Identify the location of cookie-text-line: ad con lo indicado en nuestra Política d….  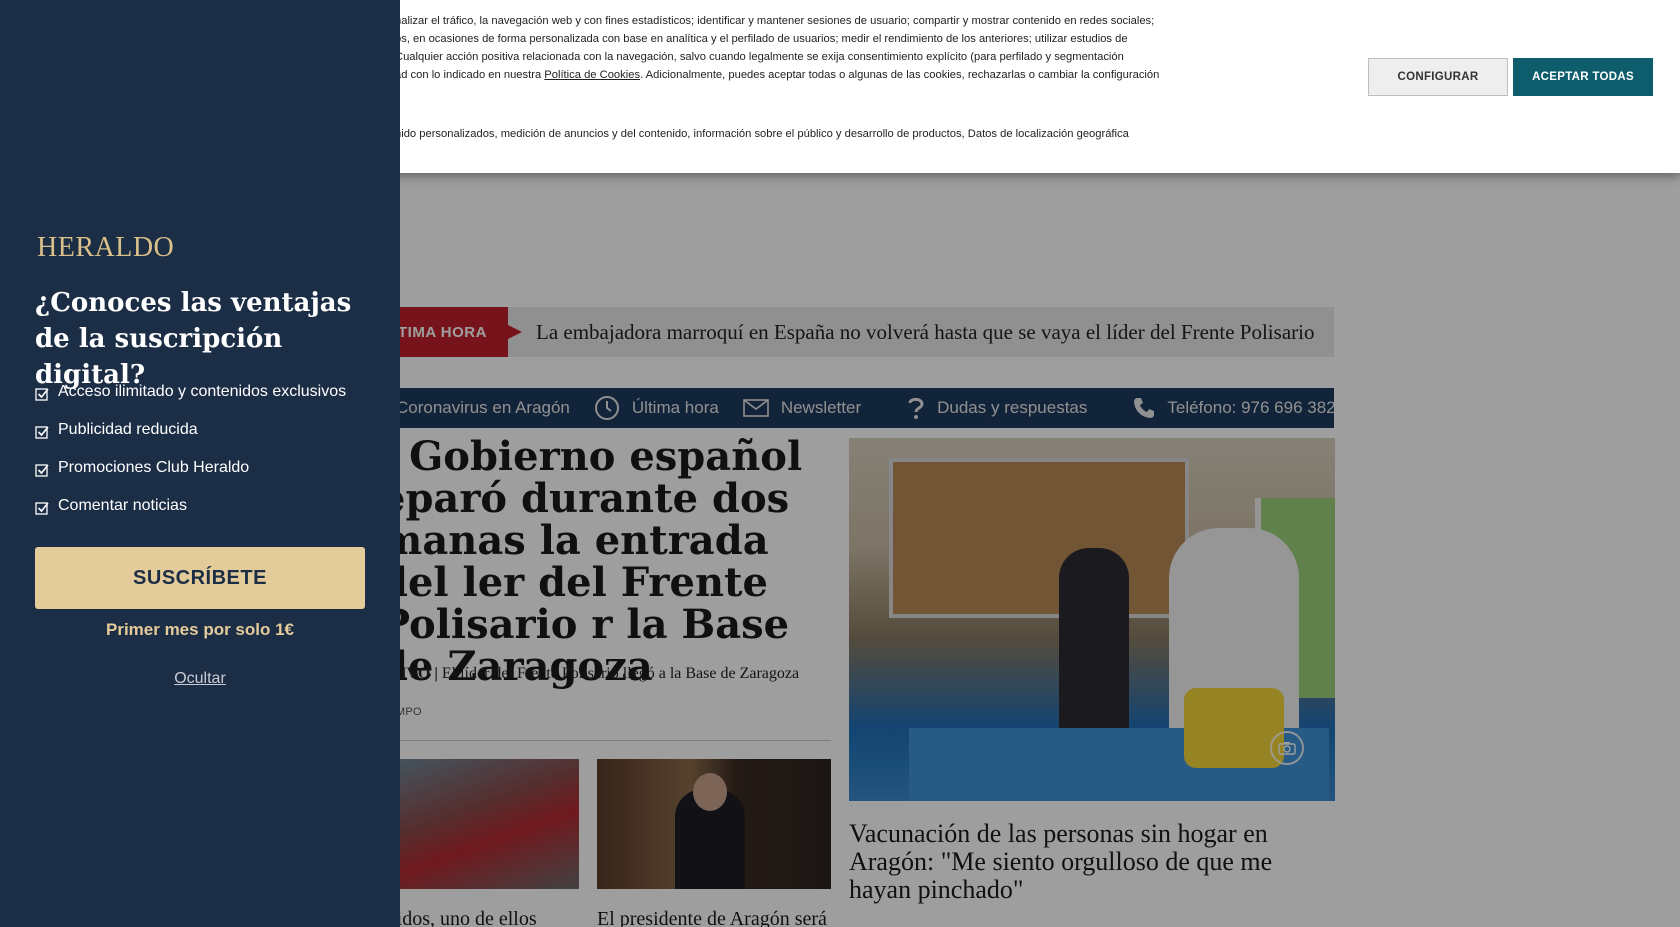
(777, 75).